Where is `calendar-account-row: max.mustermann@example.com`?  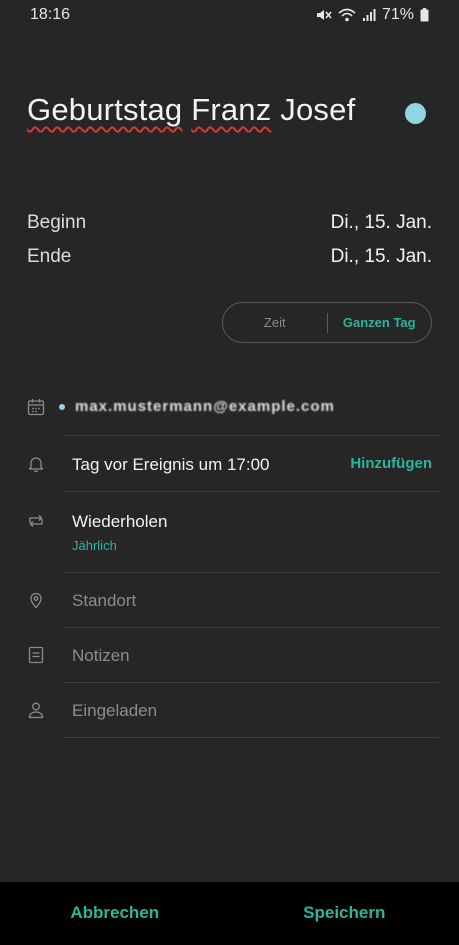
calendar-account-row: max.mustermann@example.com is located at coordinates (229, 413).